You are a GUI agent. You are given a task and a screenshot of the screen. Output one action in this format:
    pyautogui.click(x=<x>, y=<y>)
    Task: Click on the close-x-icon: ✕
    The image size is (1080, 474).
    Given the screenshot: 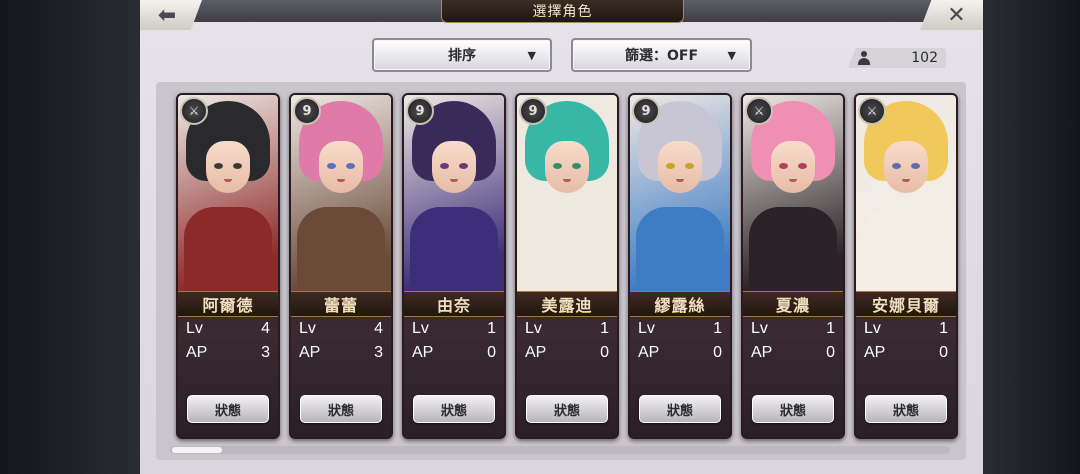 What is the action you would take?
    pyautogui.click(x=956, y=15)
    